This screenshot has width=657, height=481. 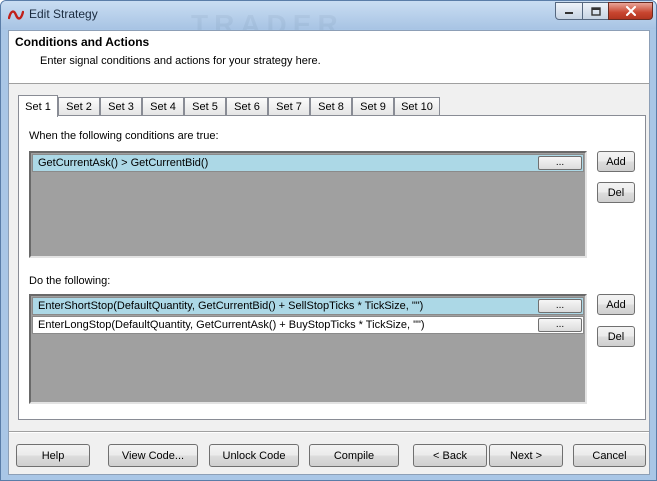 What do you see at coordinates (616, 192) in the screenshot?
I see `delete-condition-button: Del` at bounding box center [616, 192].